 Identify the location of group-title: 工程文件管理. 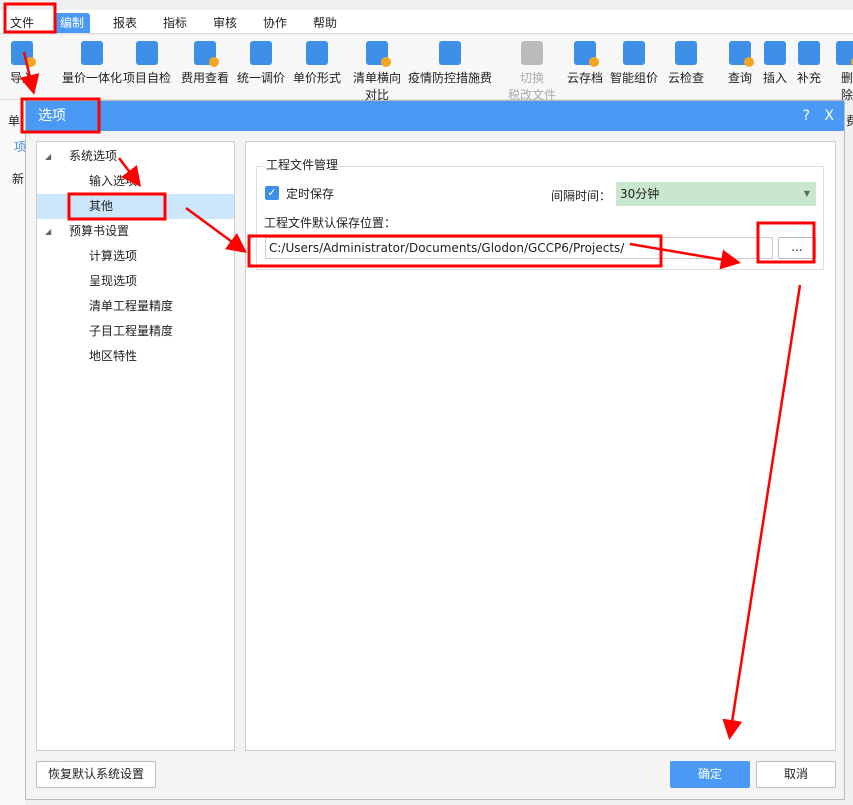
(302, 164).